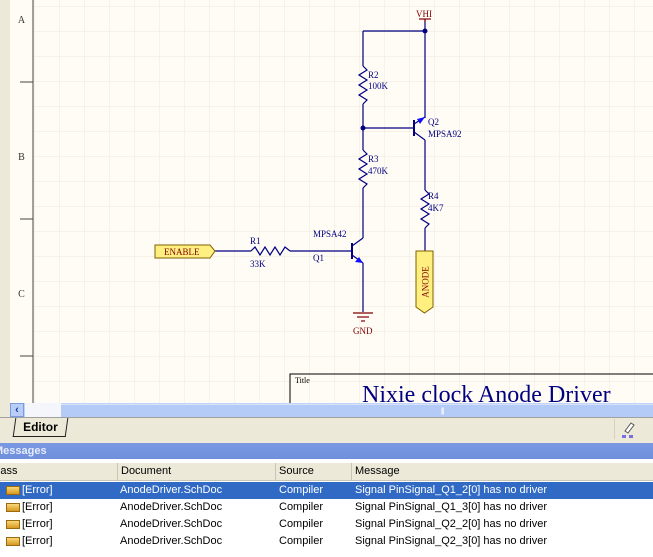 The image size is (653, 557). I want to click on vhi-net-label: VHI, so click(424, 14).